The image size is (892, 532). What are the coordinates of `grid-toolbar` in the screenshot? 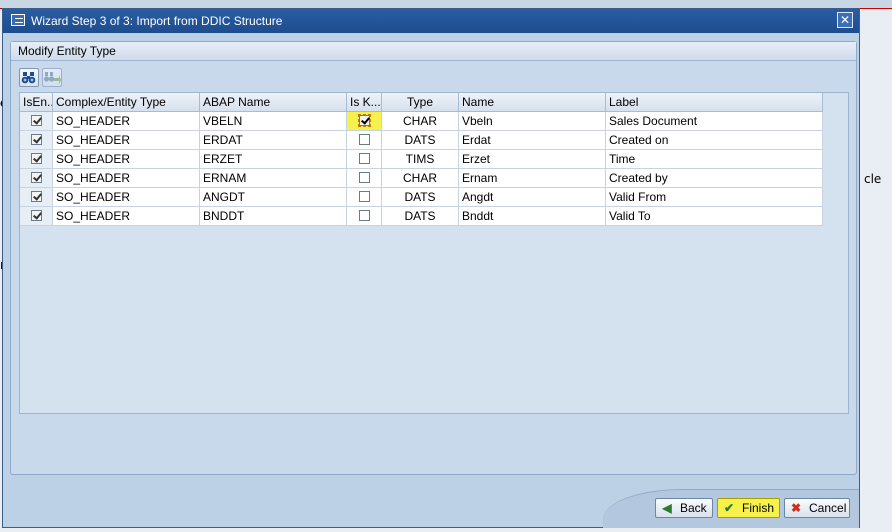 It's located at (49, 78).